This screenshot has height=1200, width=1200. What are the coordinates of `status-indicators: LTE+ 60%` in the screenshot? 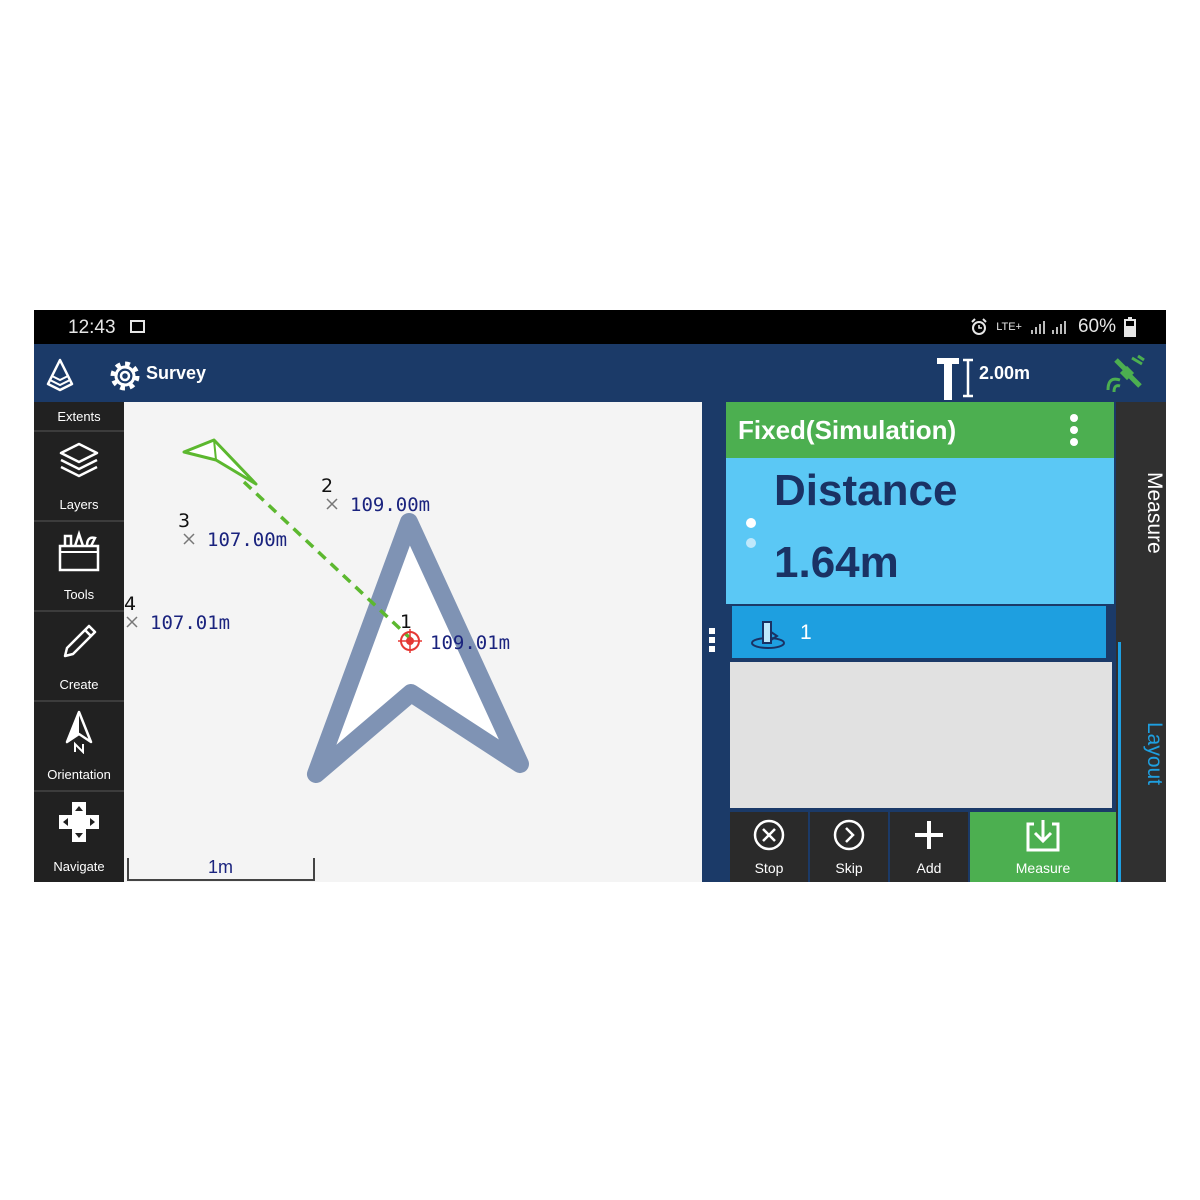 It's located at (1053, 327).